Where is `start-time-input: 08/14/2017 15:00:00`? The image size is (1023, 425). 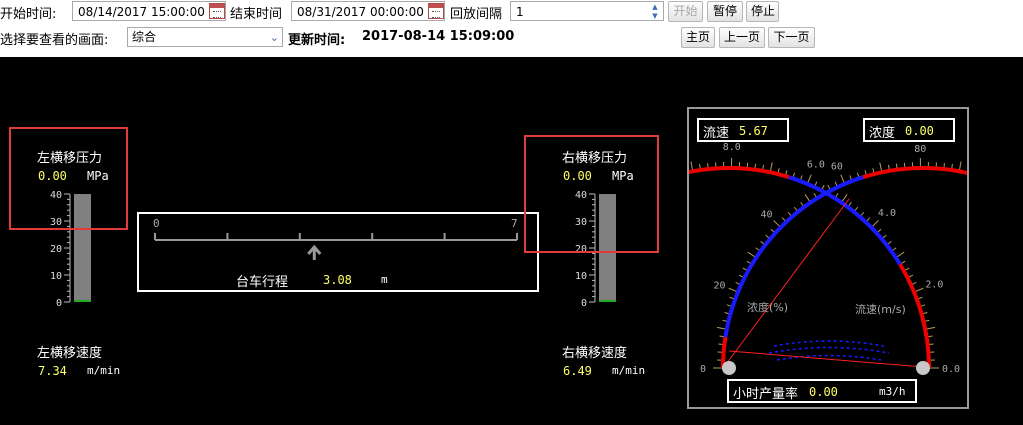
start-time-input: 08/14/2017 15:00:00 is located at coordinates (149, 11).